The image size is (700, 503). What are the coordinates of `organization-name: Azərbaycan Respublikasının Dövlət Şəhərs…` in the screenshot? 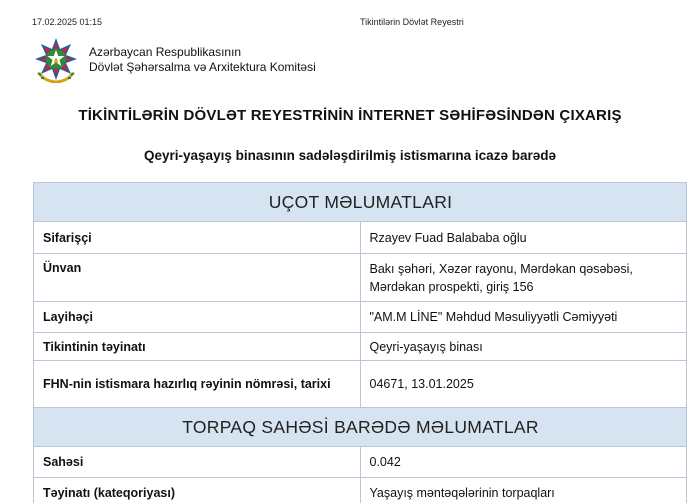 It's located at (202, 60).